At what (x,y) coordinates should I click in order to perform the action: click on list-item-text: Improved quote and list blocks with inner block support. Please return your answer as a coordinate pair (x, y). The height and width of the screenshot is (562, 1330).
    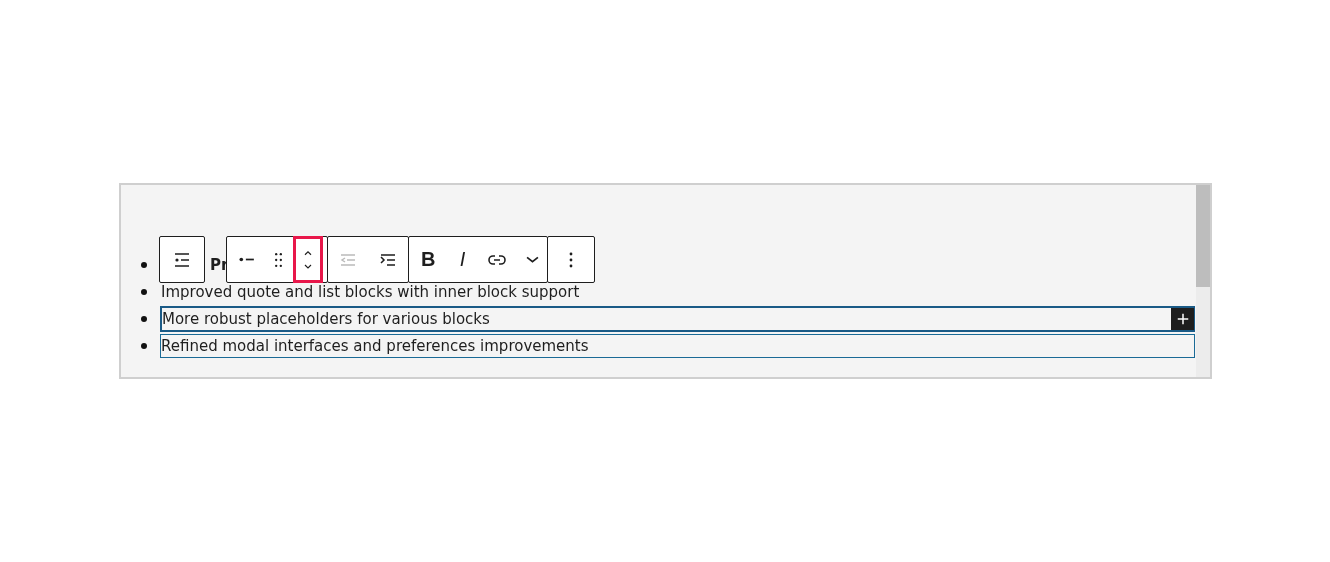
    Looking at the image, I should click on (677, 292).